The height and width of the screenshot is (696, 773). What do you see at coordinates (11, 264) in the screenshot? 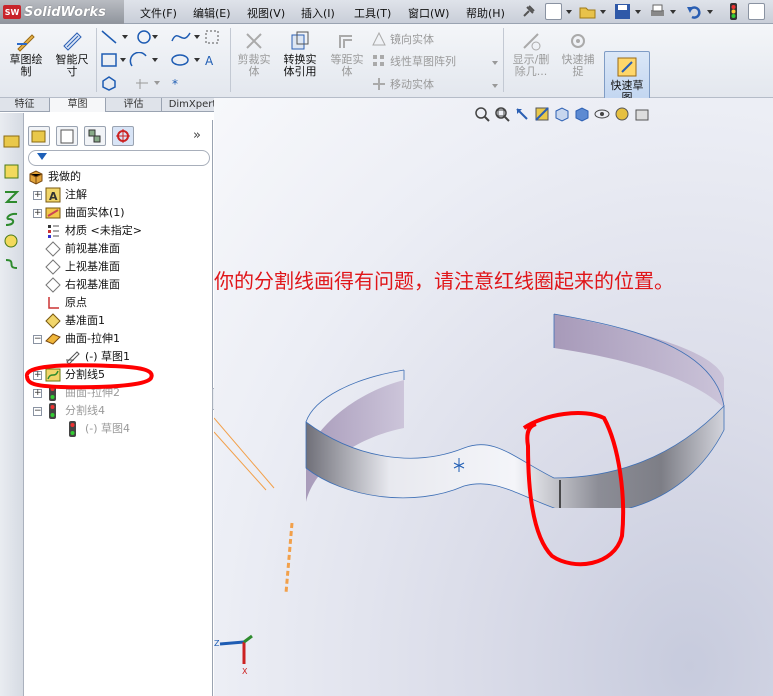
I see `composite-curve-icon` at bounding box center [11, 264].